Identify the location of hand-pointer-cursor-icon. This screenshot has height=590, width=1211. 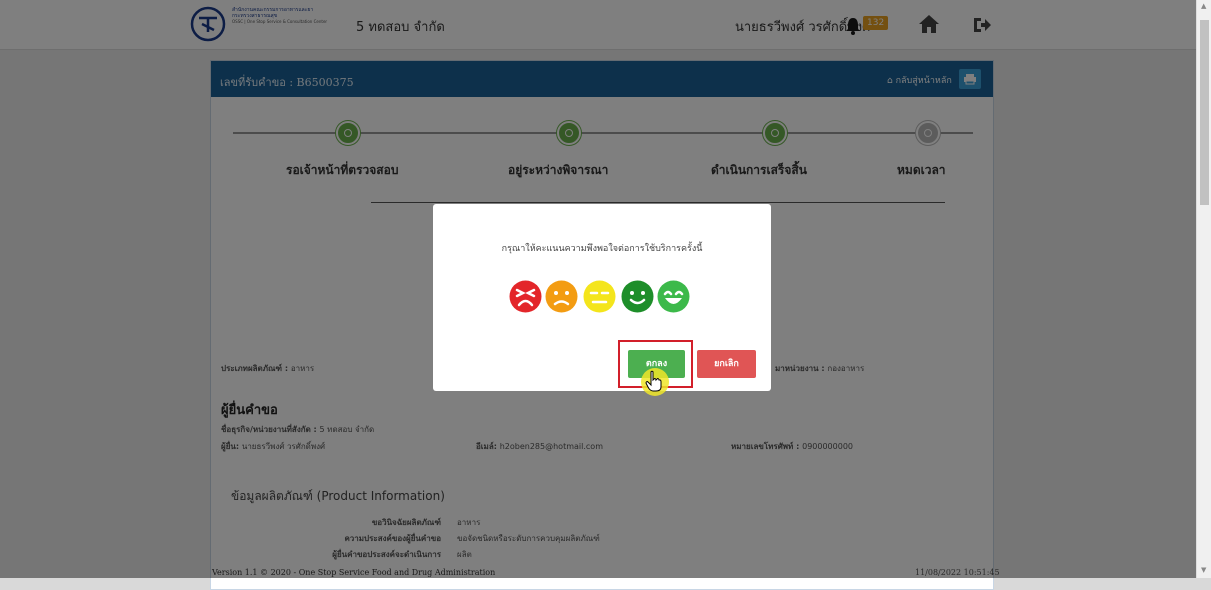
(653, 381).